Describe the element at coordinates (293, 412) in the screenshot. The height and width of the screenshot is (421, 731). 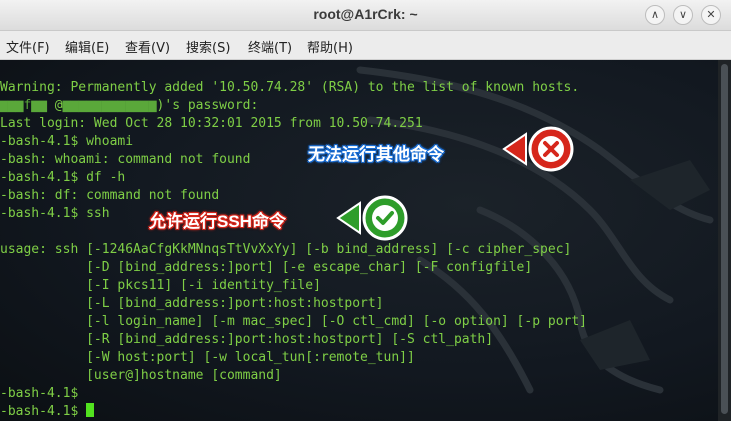
I see `prompt-line: -bash-4.1$` at that location.